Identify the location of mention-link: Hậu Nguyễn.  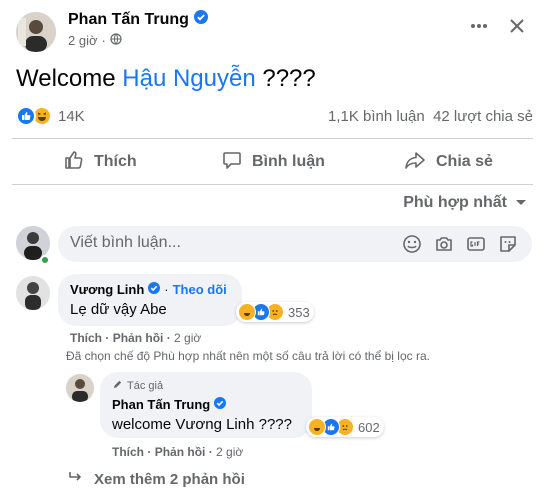
(188, 78).